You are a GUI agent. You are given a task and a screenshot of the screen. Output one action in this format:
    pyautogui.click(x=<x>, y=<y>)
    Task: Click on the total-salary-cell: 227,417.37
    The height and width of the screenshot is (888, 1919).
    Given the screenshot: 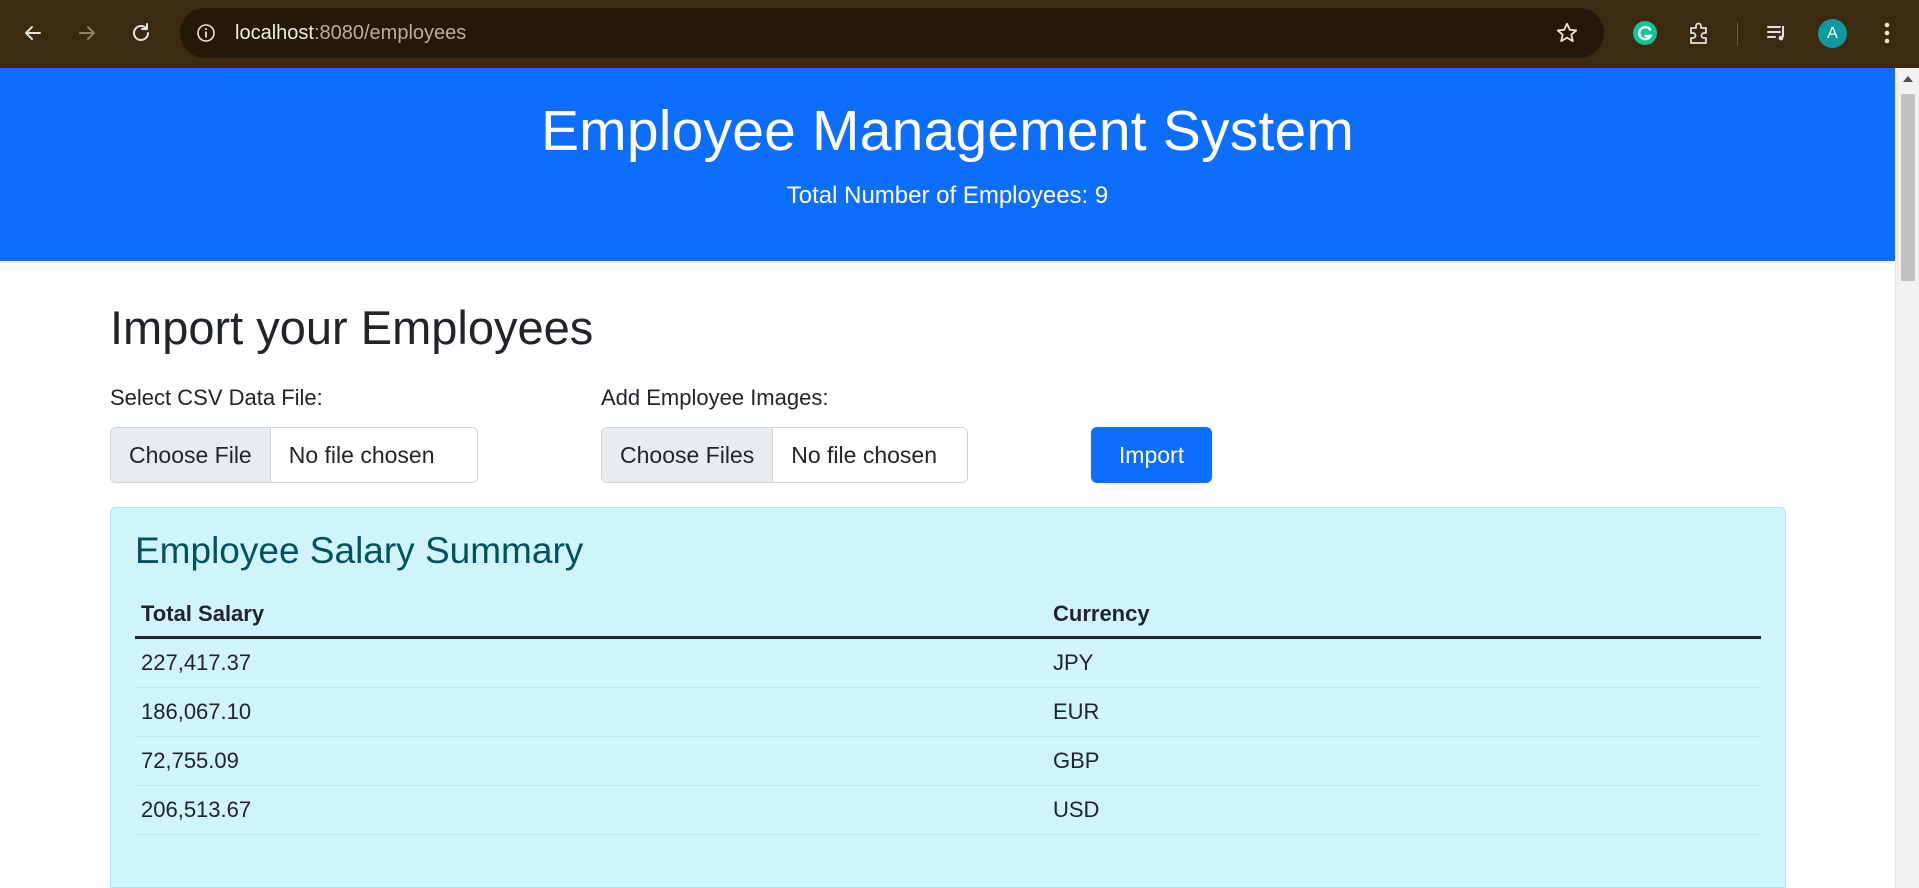 What is the action you would take?
    pyautogui.click(x=196, y=662)
    